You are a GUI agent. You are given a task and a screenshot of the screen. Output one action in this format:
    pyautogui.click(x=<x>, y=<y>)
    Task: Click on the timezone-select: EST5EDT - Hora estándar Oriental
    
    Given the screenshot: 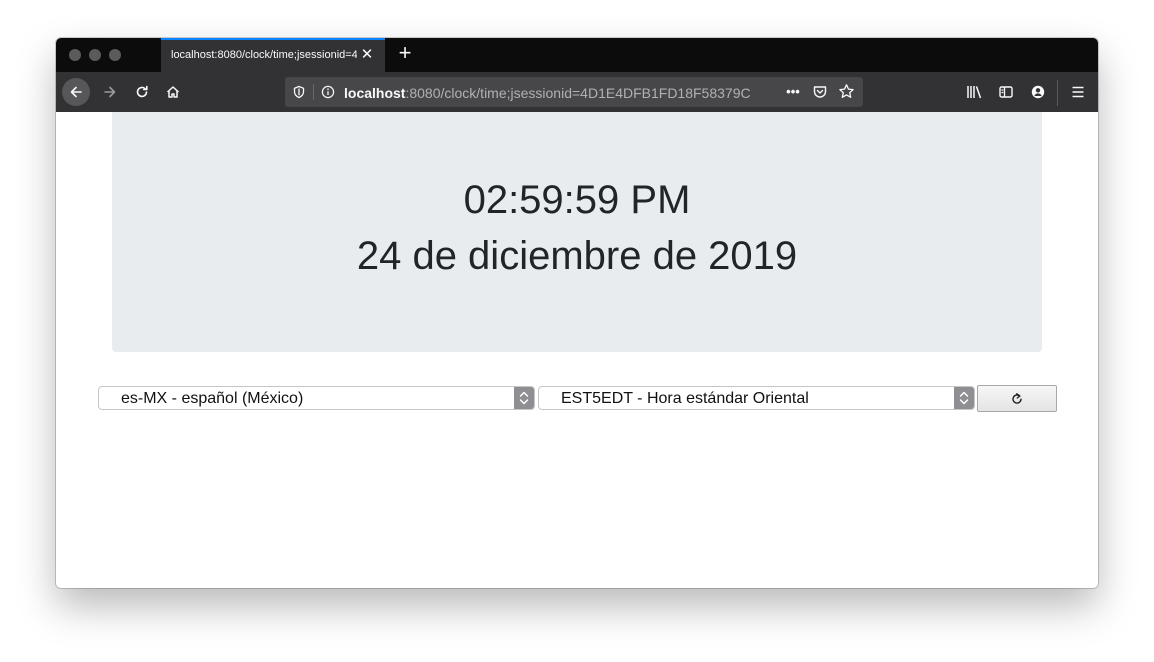 What is the action you would take?
    pyautogui.click(x=756, y=398)
    